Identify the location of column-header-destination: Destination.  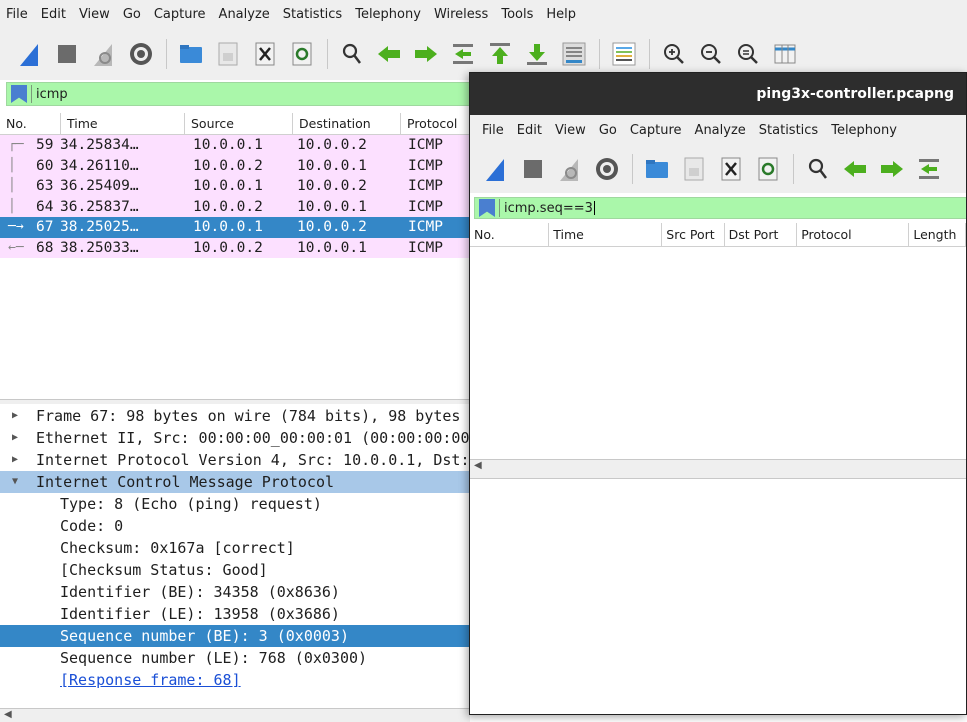
(347, 123).